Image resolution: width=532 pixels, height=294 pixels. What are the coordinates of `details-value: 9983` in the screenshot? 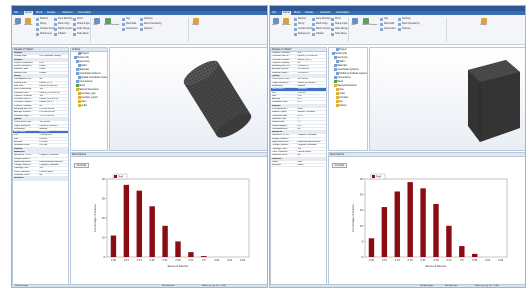 It's located at (311, 162).